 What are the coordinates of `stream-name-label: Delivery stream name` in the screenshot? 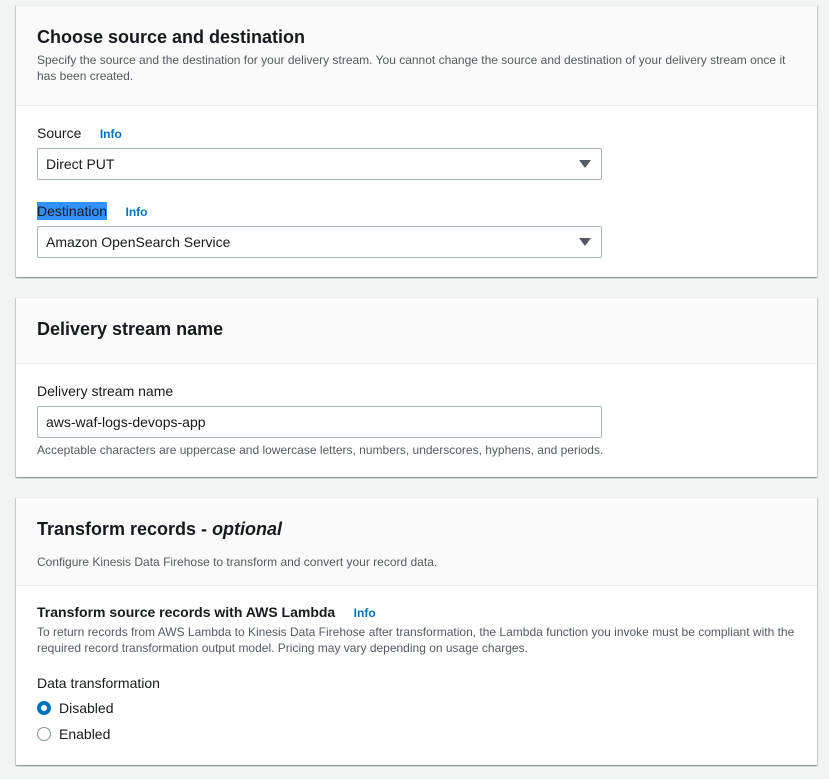 It's located at (105, 391).